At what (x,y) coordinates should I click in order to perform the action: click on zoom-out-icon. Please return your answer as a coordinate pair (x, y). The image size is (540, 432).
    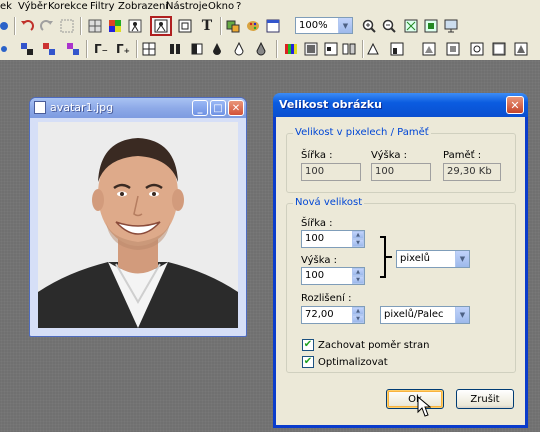
    Looking at the image, I should click on (389, 26).